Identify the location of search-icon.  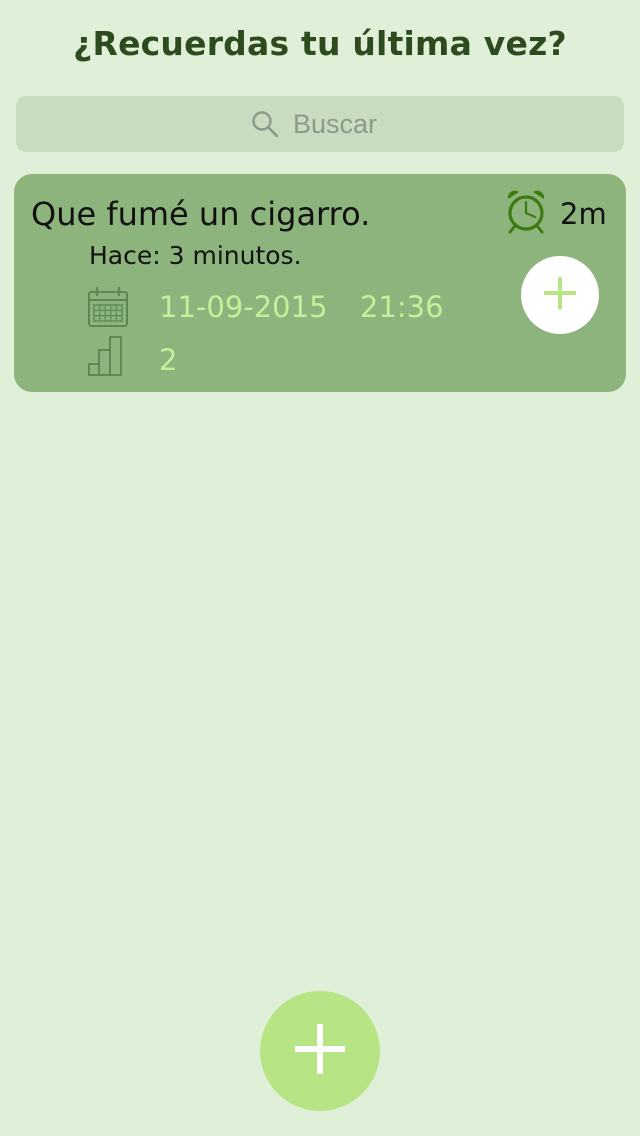
(265, 124).